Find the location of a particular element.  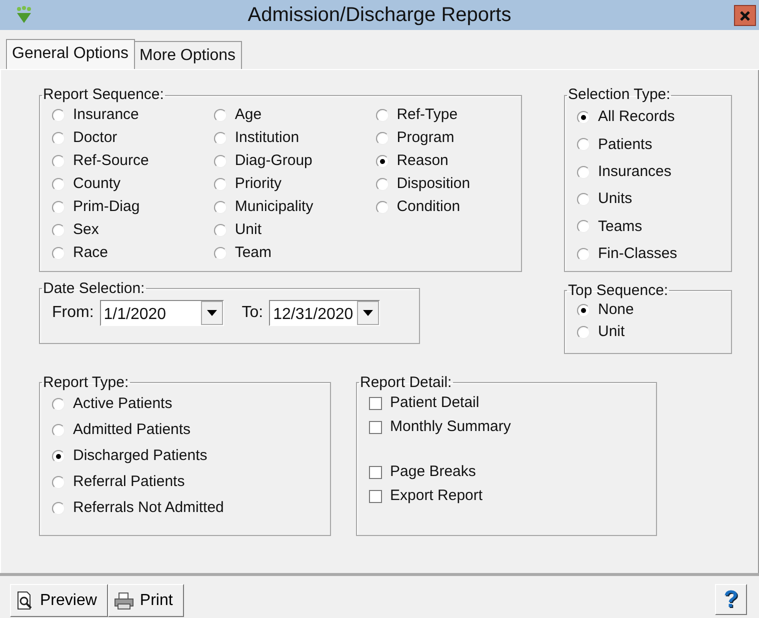

option-label: Team is located at coordinates (253, 253).